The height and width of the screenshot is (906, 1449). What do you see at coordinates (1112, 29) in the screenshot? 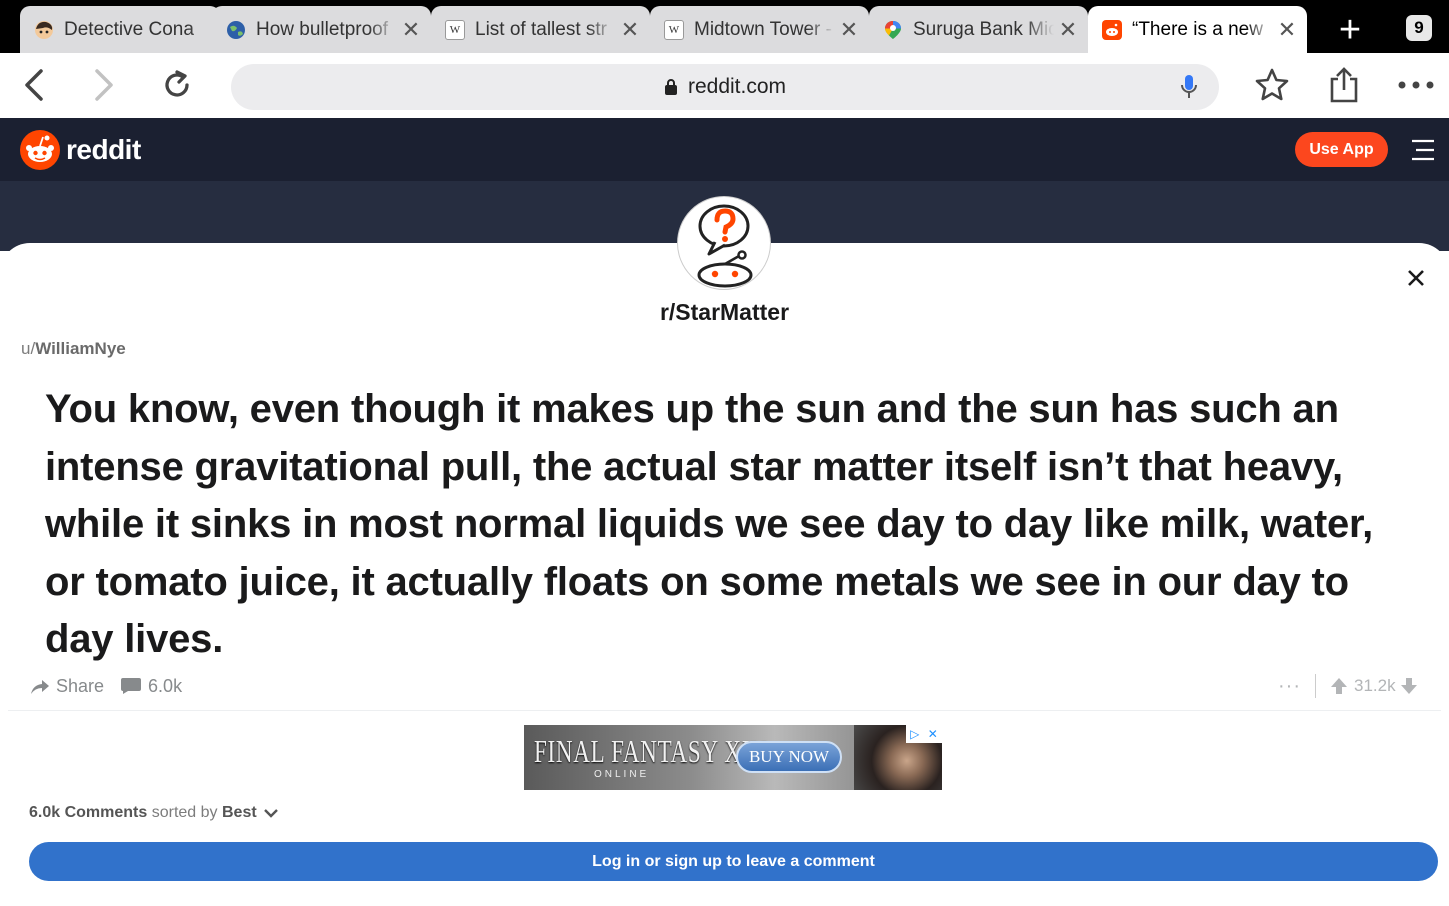
I see `reddit-icon` at bounding box center [1112, 29].